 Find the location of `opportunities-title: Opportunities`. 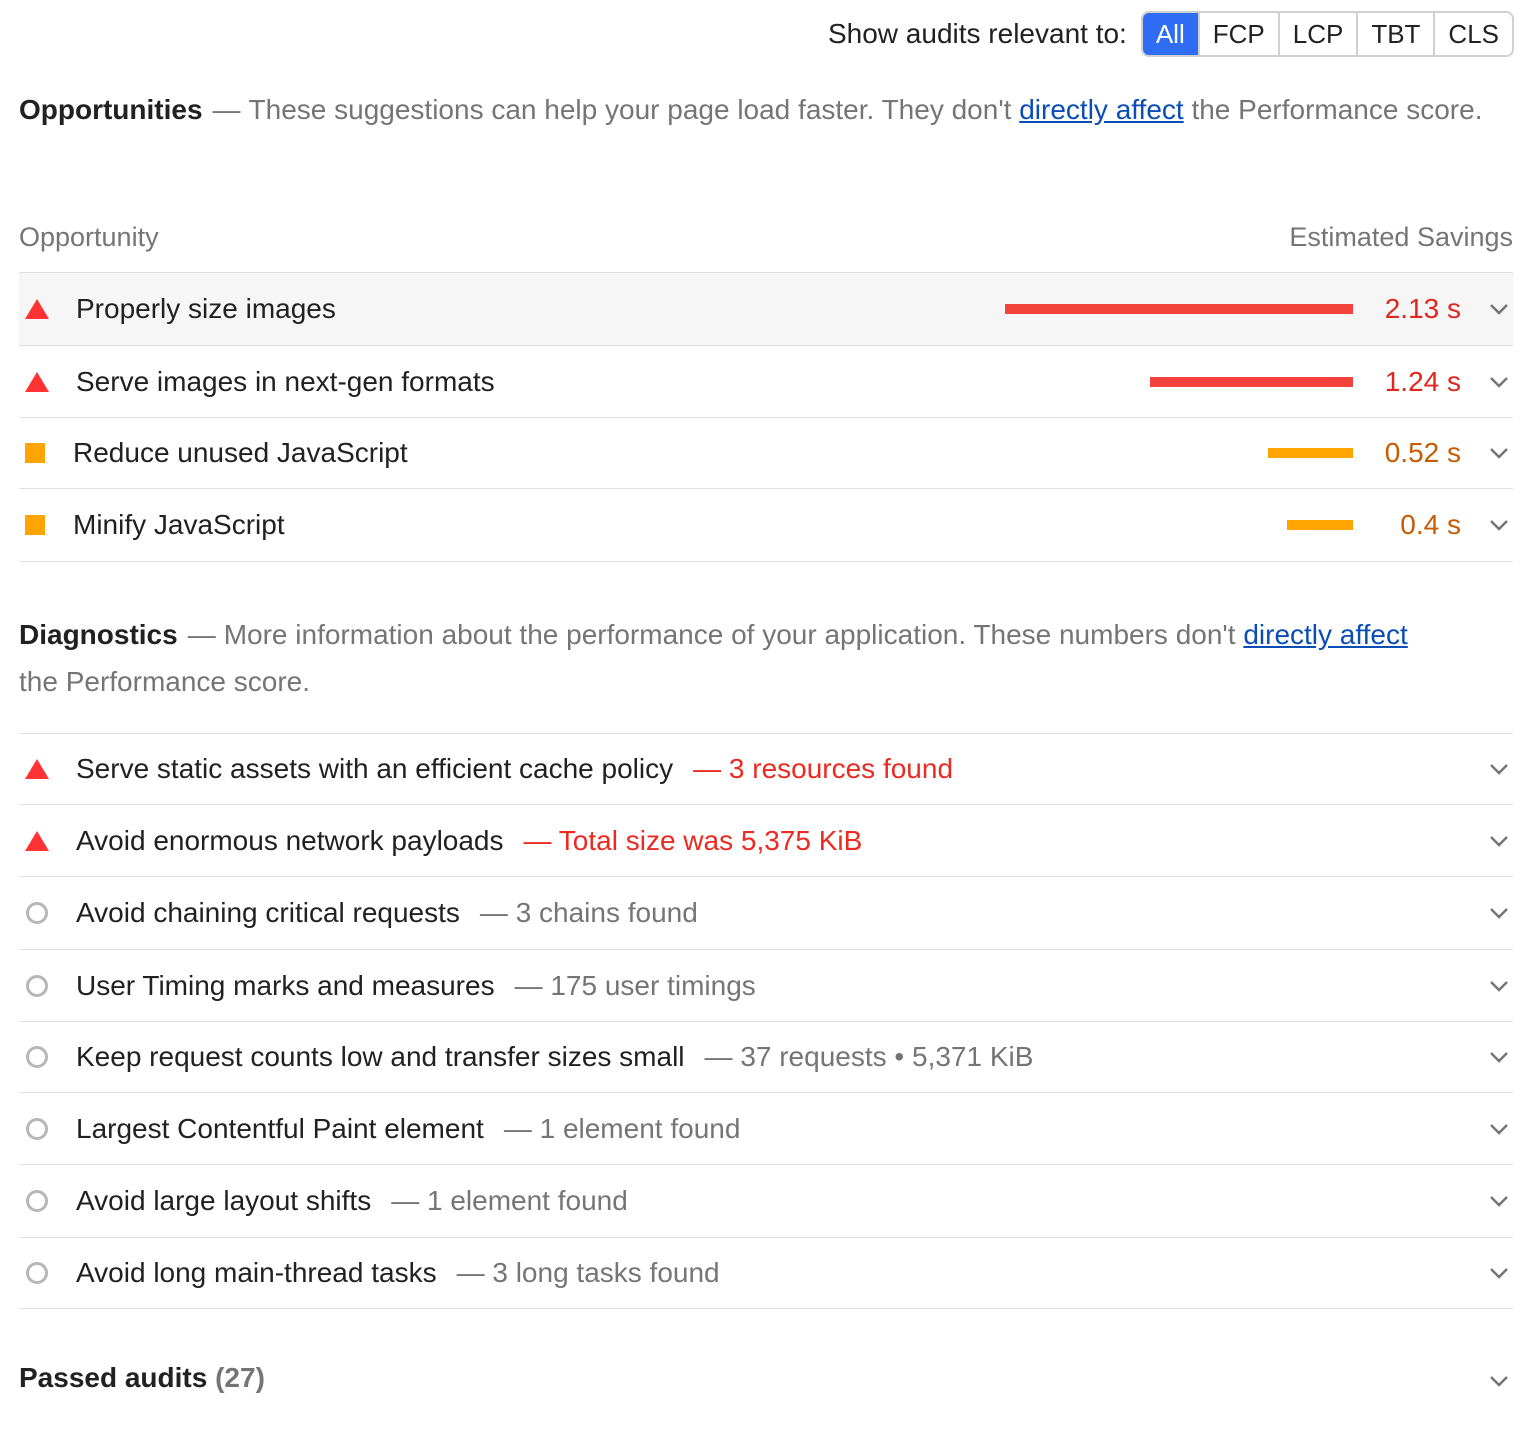

opportunities-title: Opportunities is located at coordinates (111, 109).